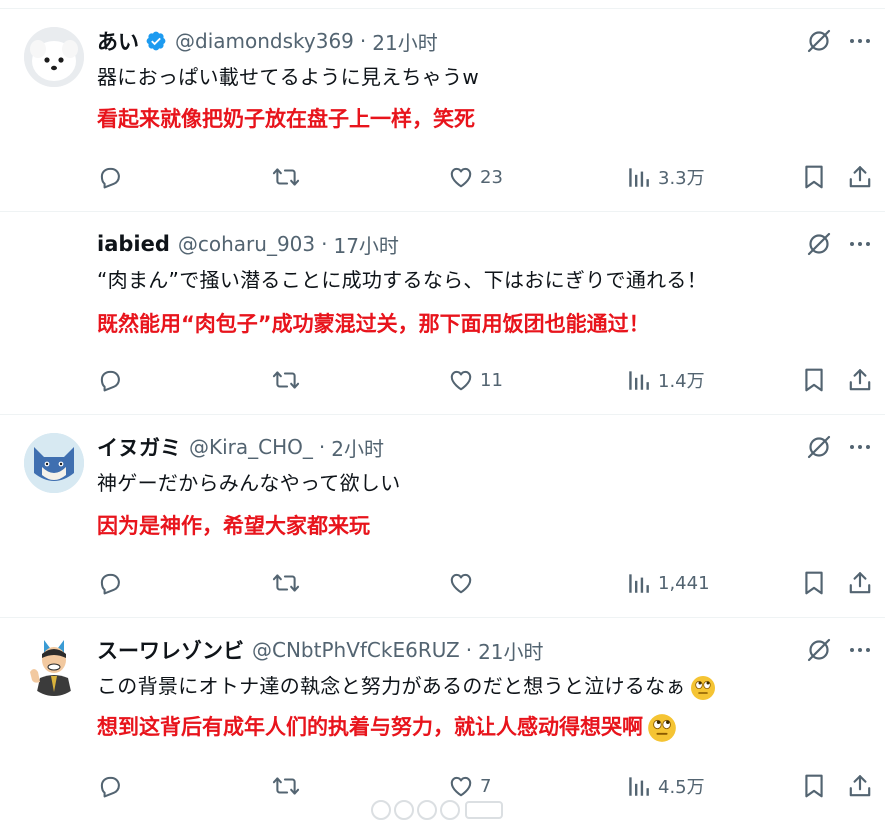 This screenshot has height=833, width=885. I want to click on display-name: あい, so click(118, 41).